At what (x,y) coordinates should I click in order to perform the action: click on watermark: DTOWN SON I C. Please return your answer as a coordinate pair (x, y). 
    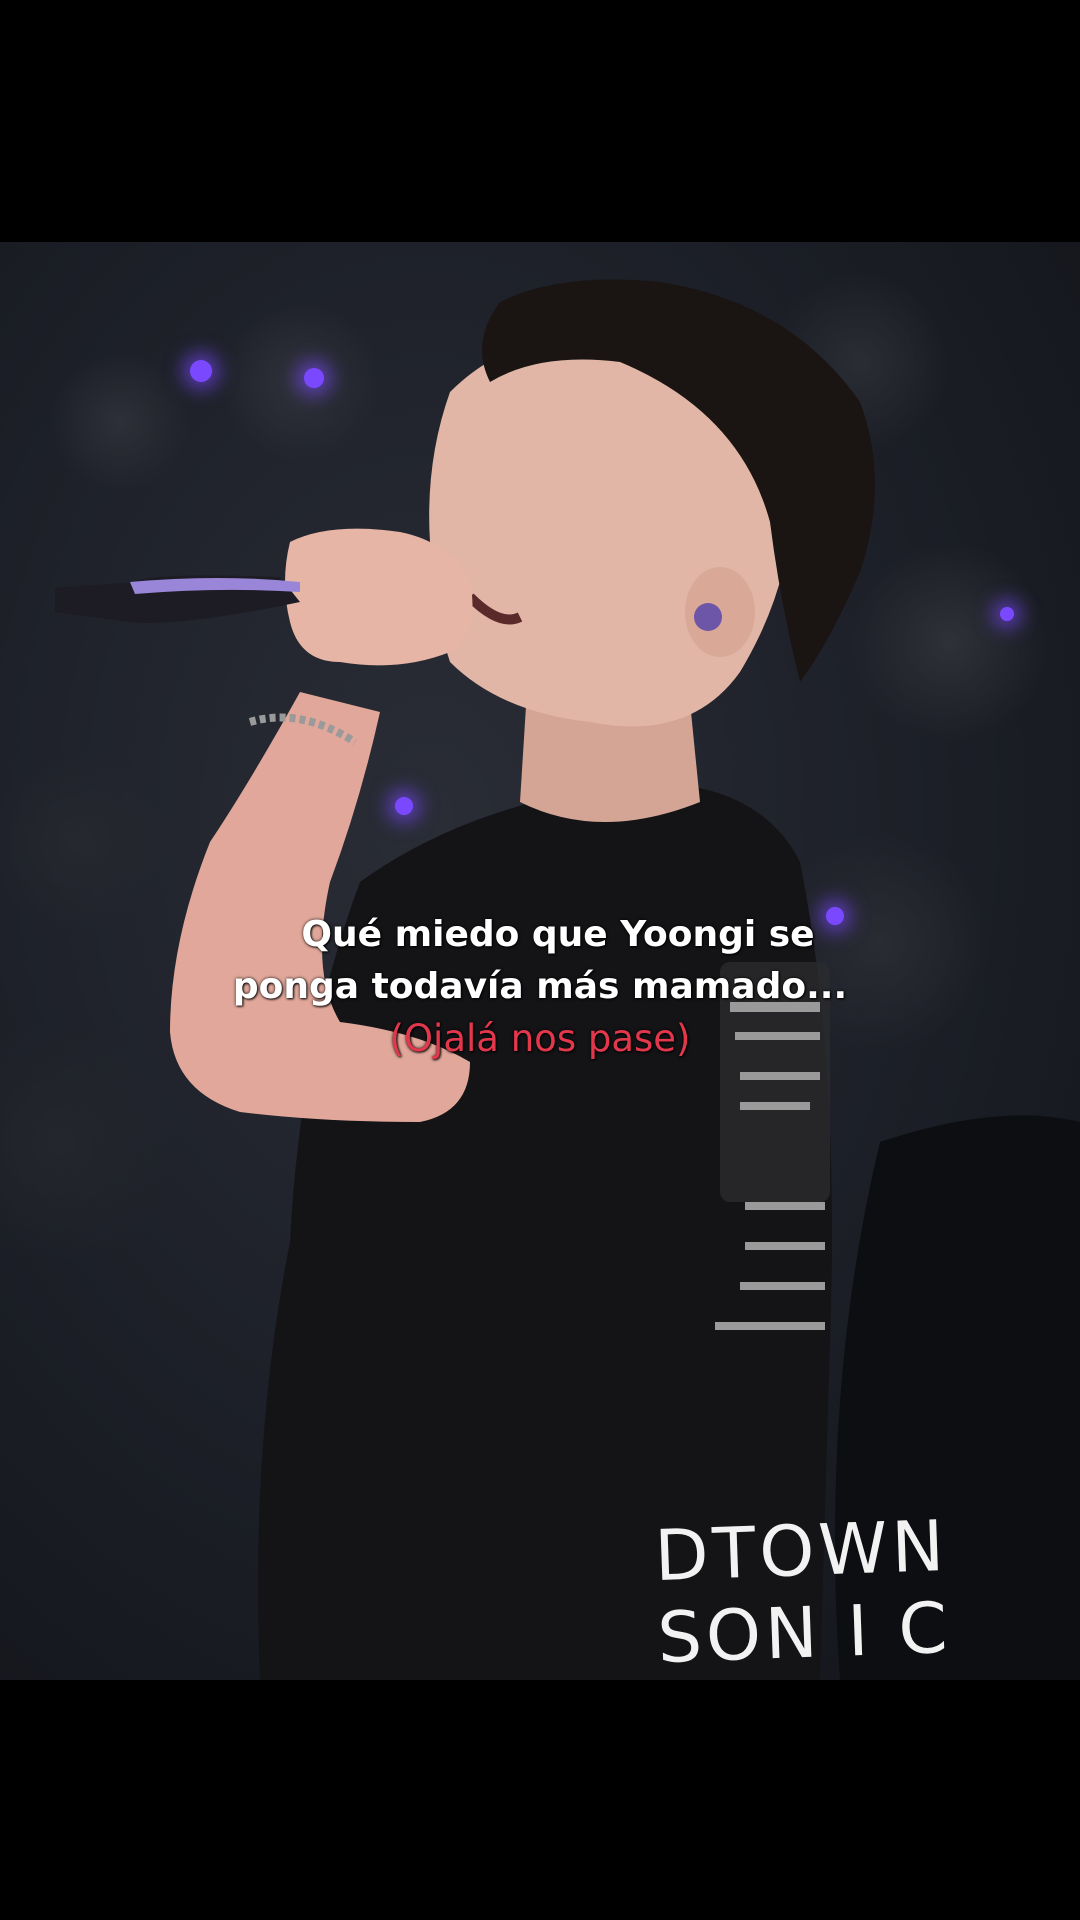
    Looking at the image, I should click on (802, 1592).